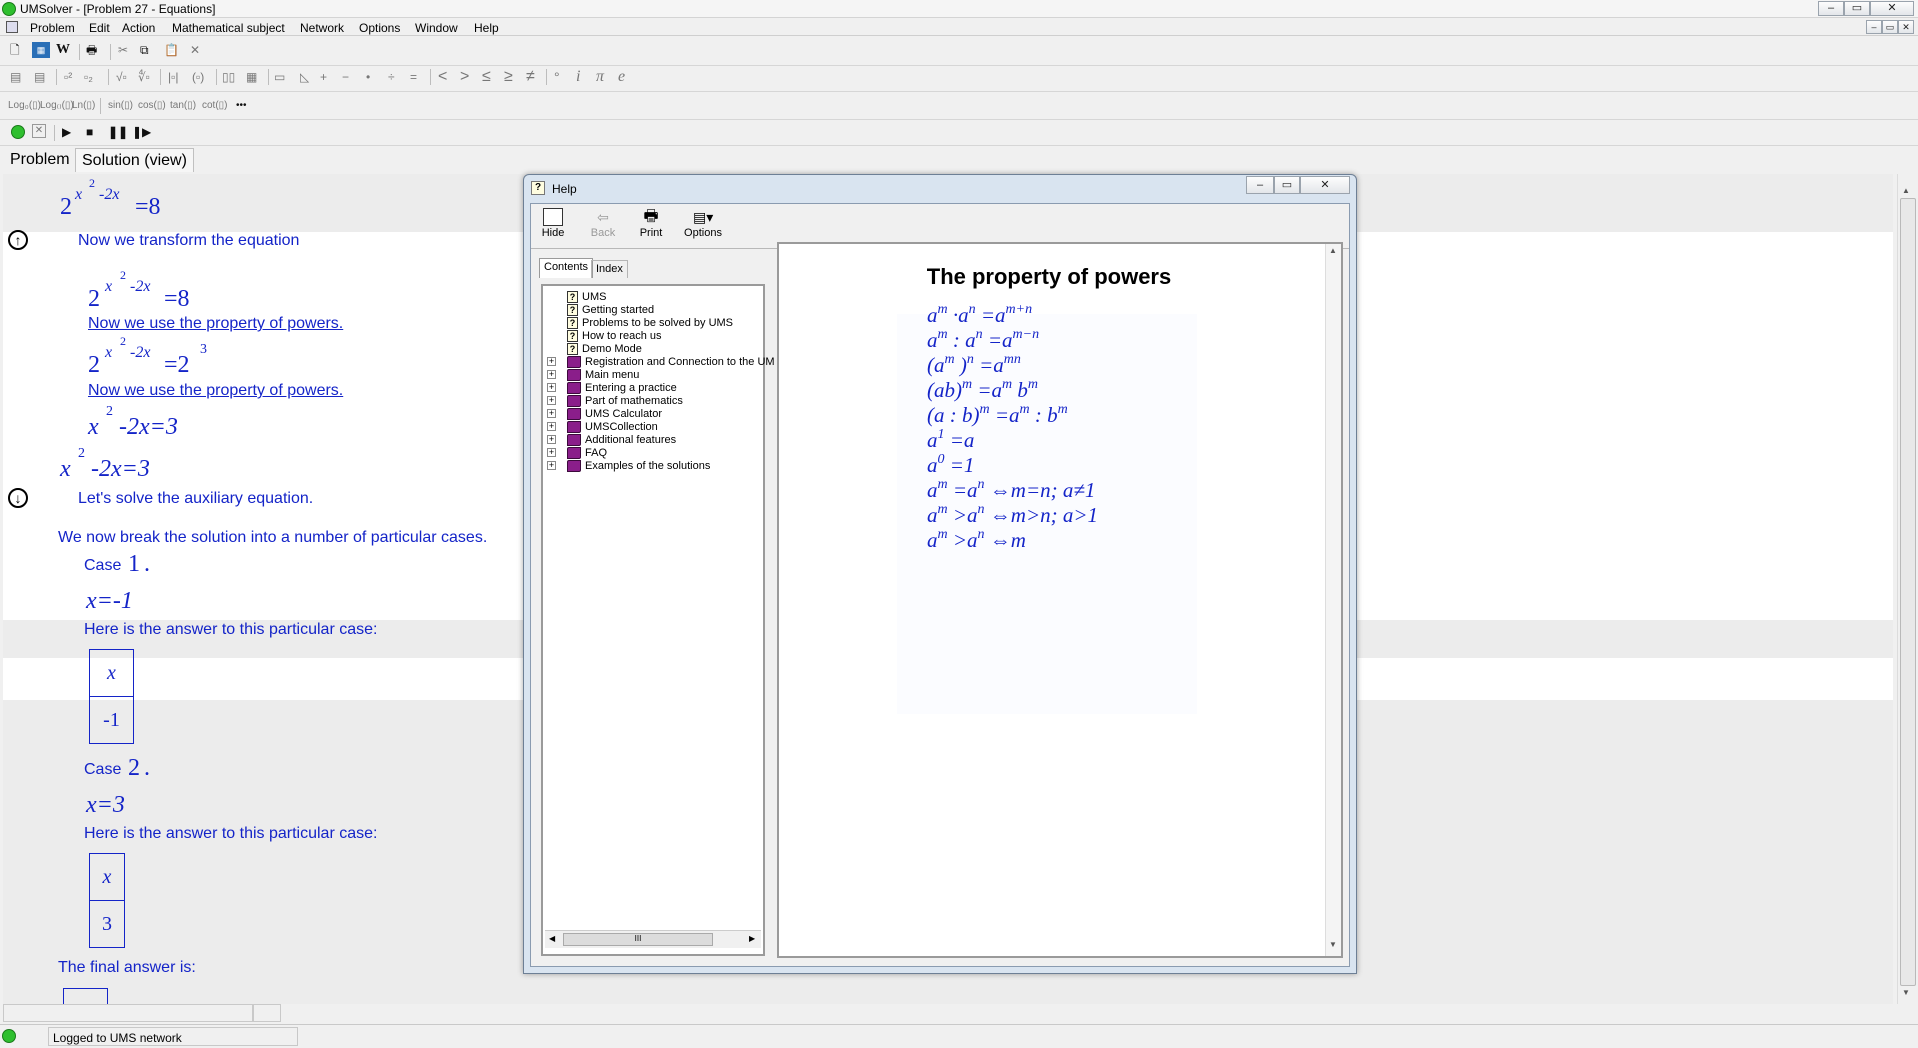 This screenshot has width=1918, height=1048. Describe the element at coordinates (603, 375) in the screenshot. I see `tree-item: Main menu` at that location.